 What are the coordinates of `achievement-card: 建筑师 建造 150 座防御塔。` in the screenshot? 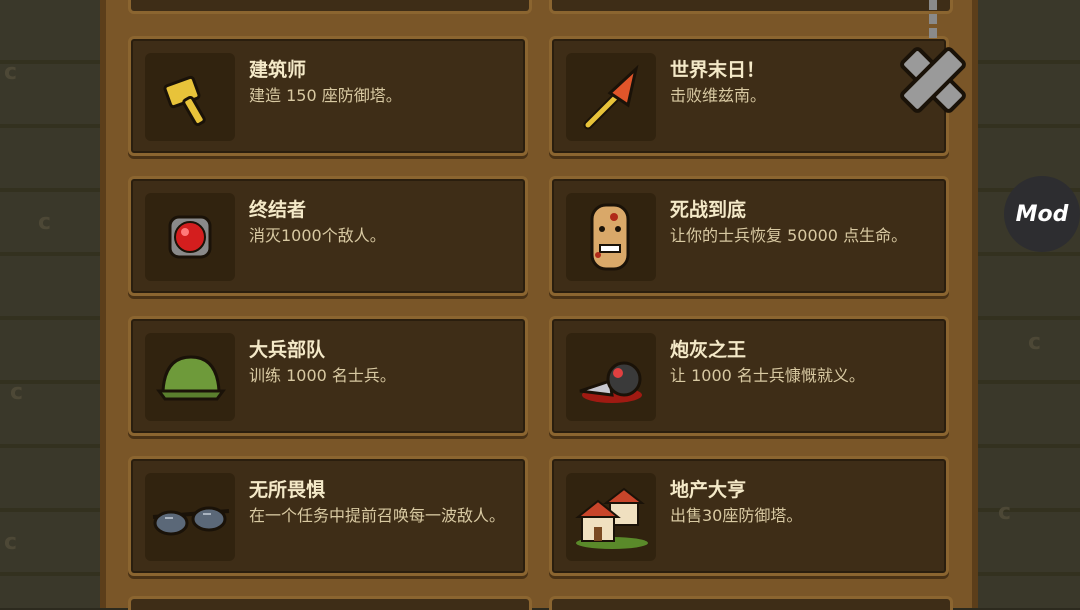 It's located at (328, 96).